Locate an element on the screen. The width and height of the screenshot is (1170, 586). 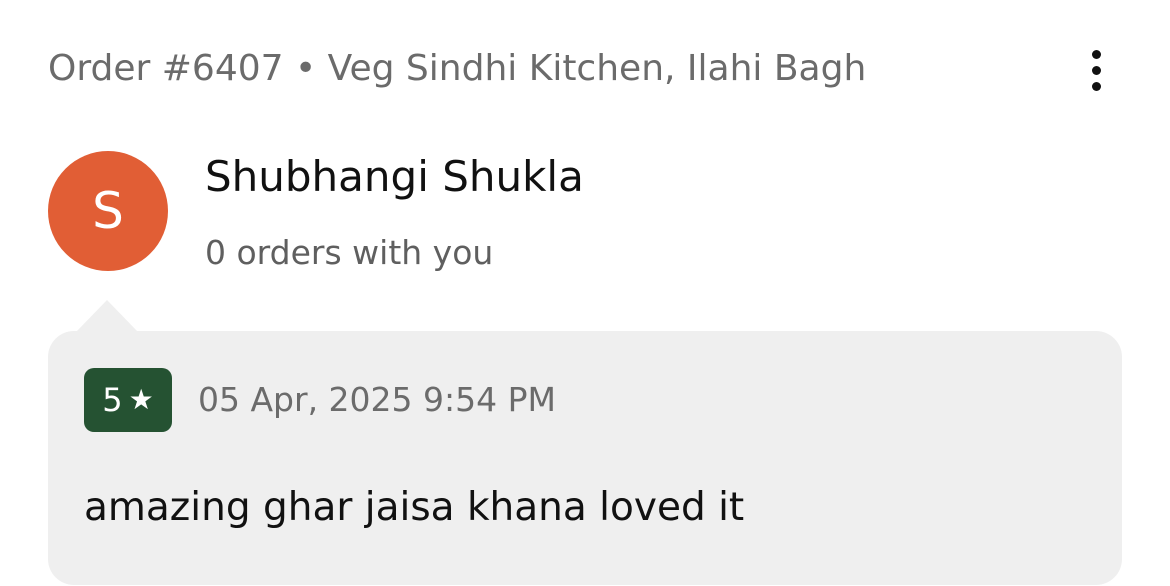
more-options-button is located at coordinates (1096, 70).